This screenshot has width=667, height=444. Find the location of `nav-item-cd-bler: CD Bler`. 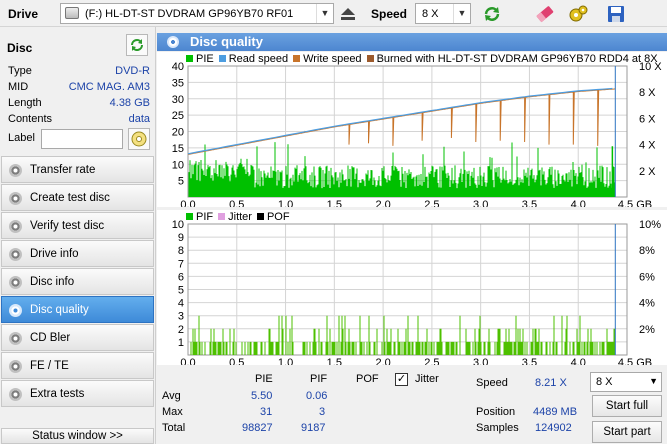

nav-item-cd-bler: CD Bler is located at coordinates (77, 337).